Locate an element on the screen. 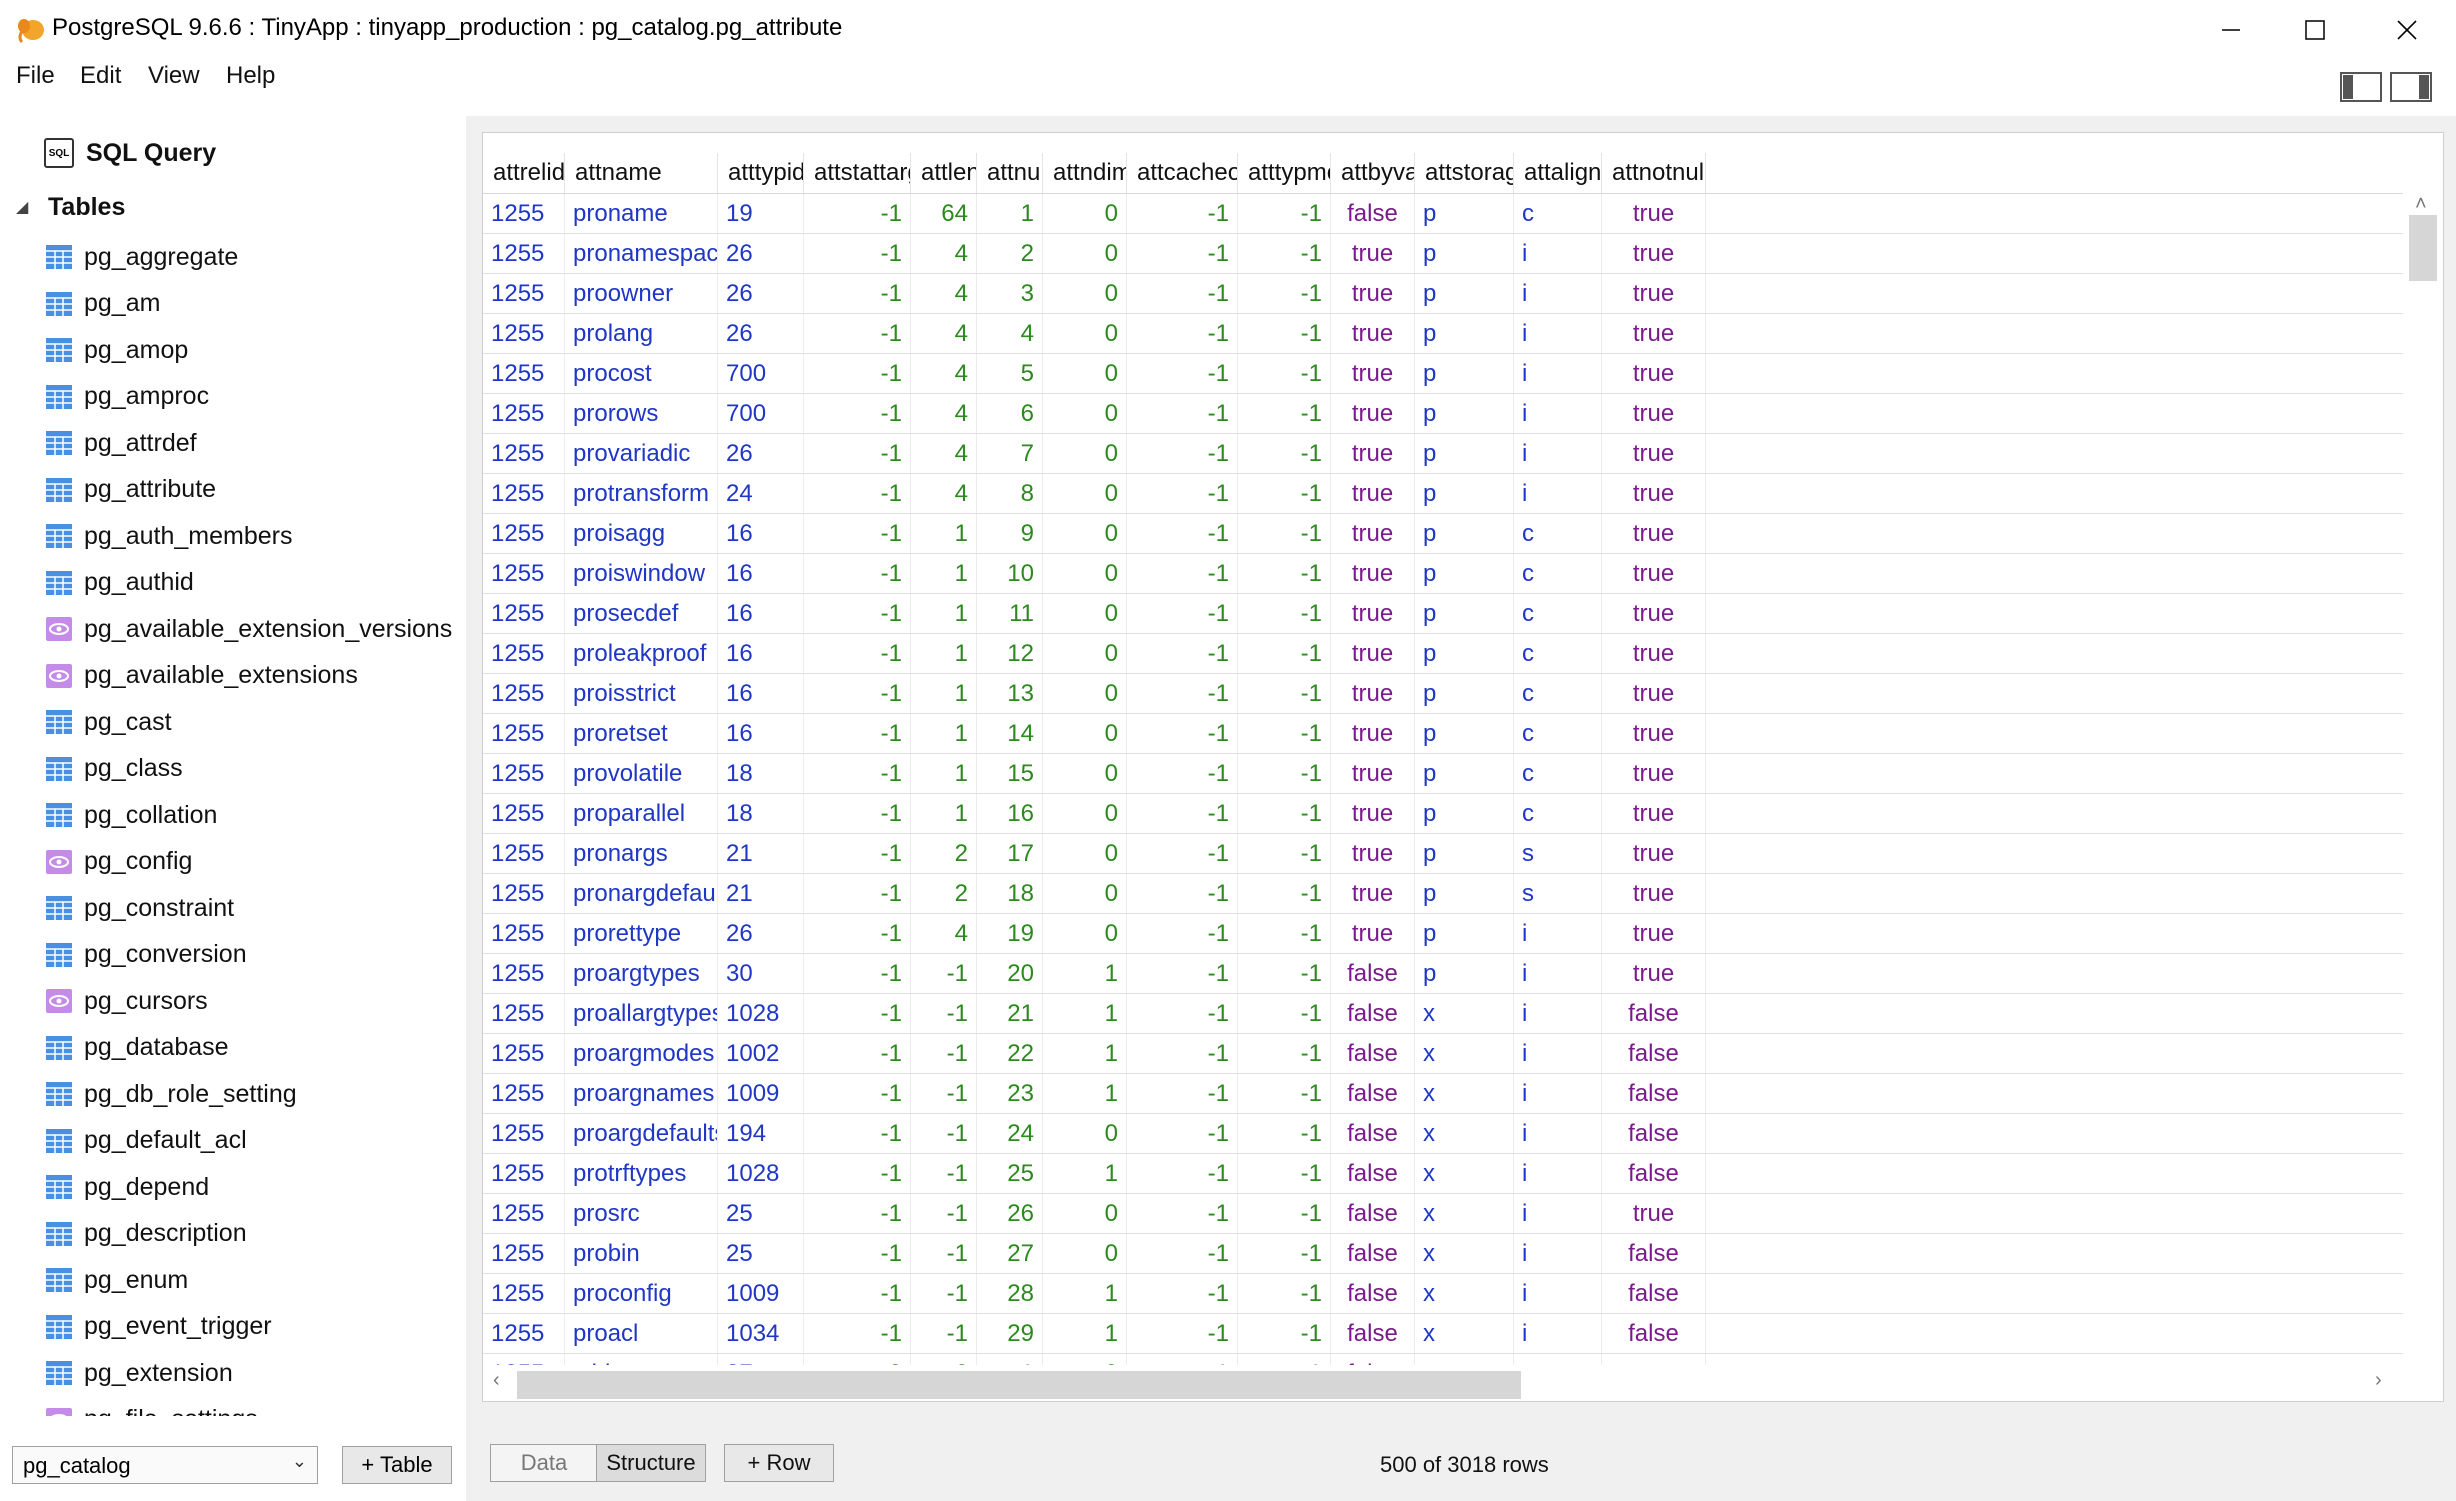  table-row: 1255 proargtypes 30 -1 -1 20 1 -1 -1 false p i true is located at coordinates (1443, 974).